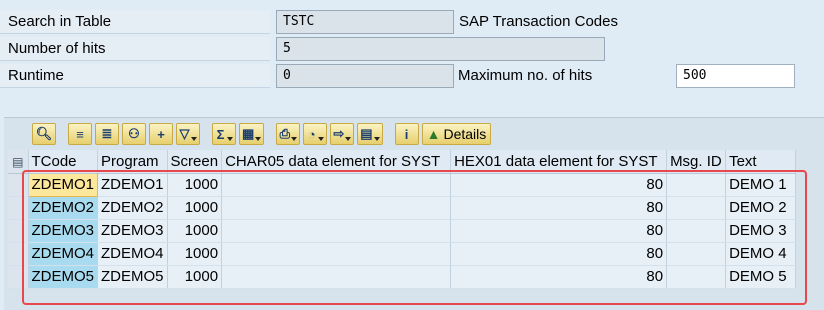 This screenshot has height=310, width=824. Describe the element at coordinates (63, 231) in the screenshot. I see `tcode-cell: ZDEMO3` at that location.